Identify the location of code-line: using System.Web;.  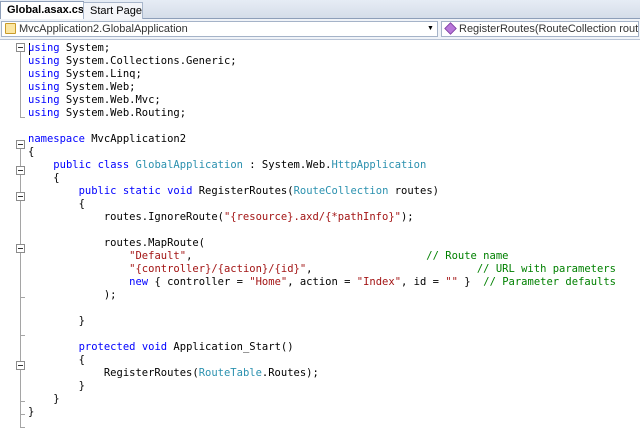
(81, 87).